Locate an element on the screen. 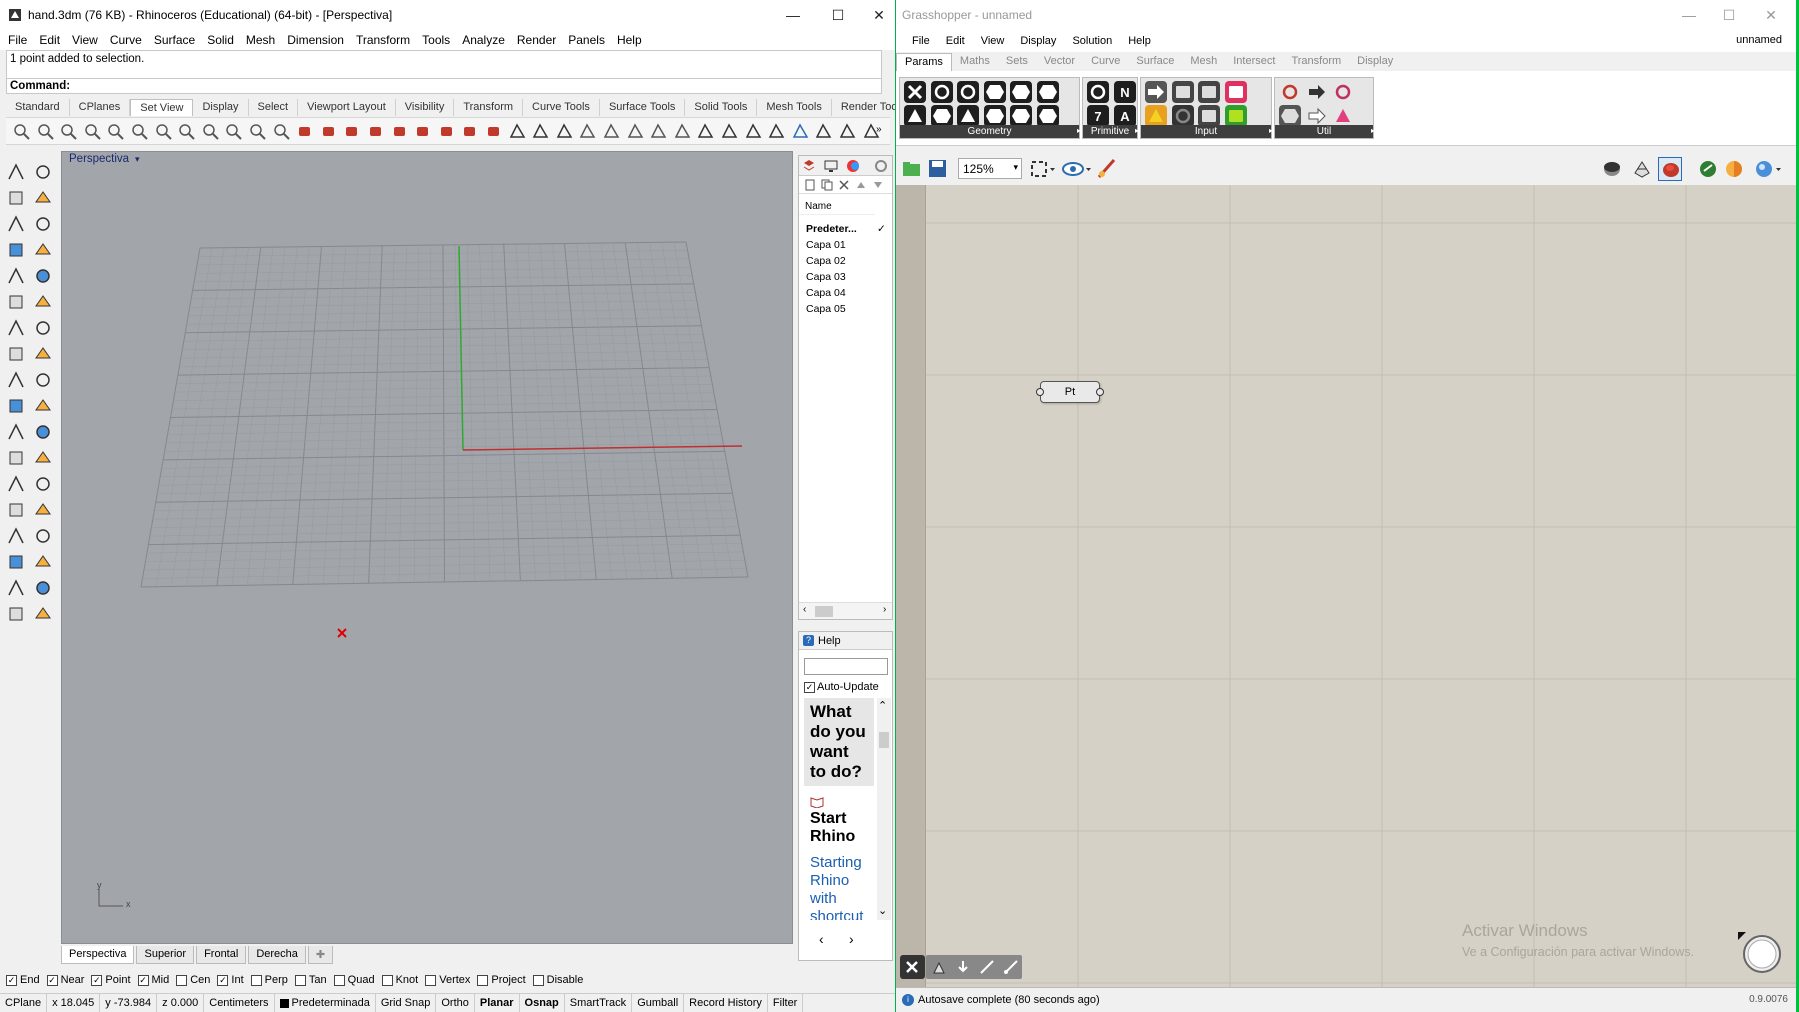 The image size is (1799, 1012). standard-view-icon is located at coordinates (328, 131).